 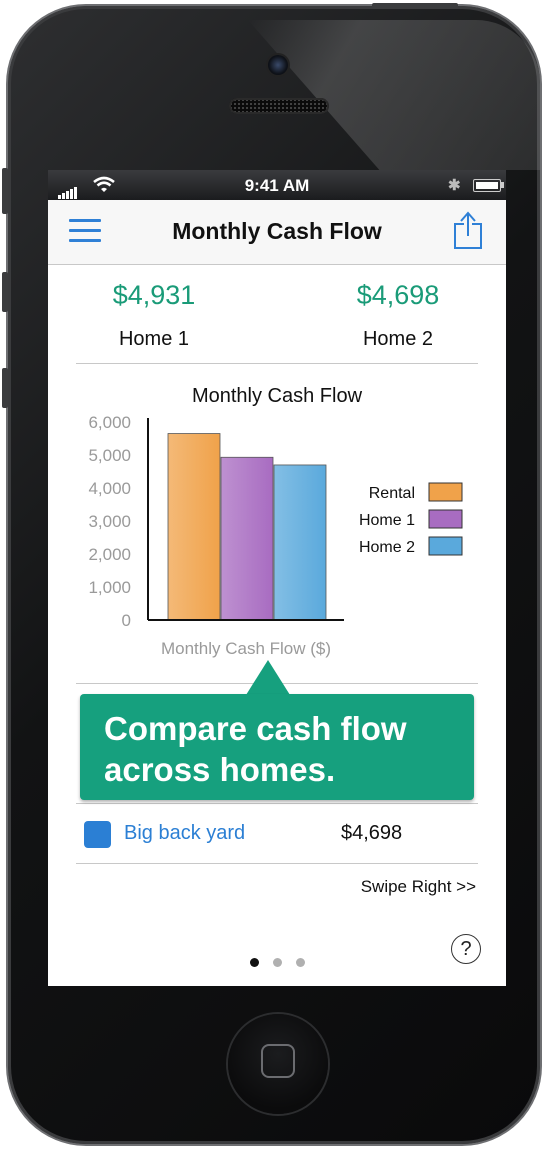 I want to click on sleep-button, so click(x=415, y=6).